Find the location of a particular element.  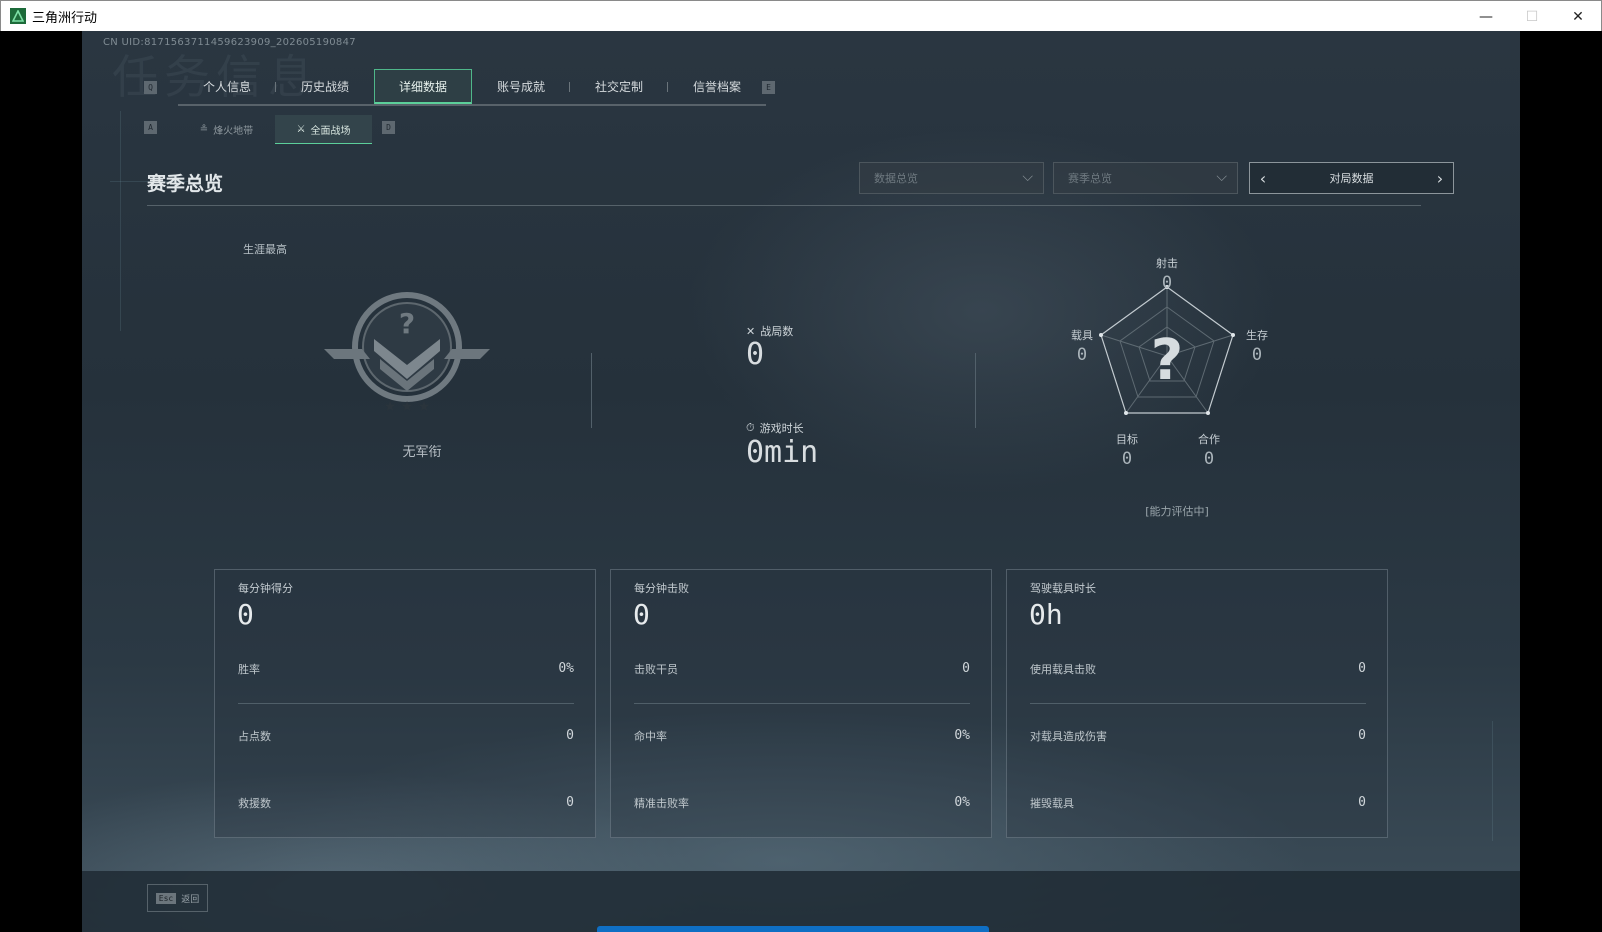

subtab-fire-zone: ≗ 烽火地带 is located at coordinates (226, 129).